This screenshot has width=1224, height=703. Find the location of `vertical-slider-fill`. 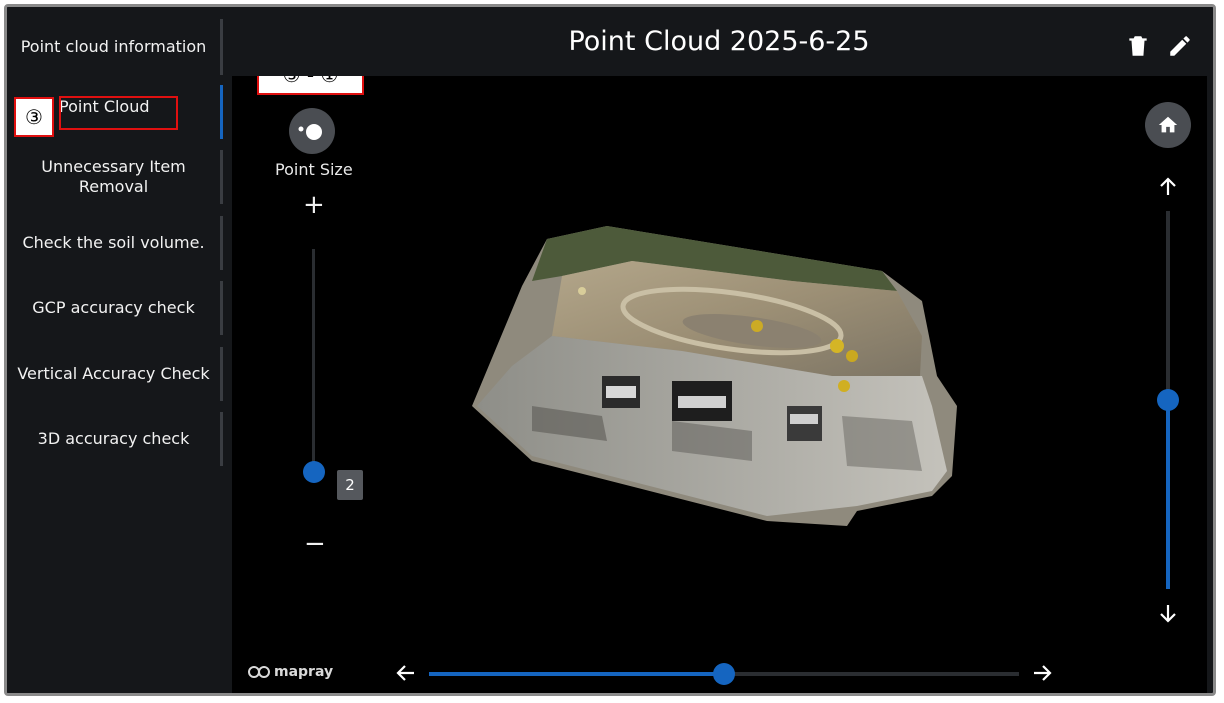

vertical-slider-fill is located at coordinates (1168, 494).